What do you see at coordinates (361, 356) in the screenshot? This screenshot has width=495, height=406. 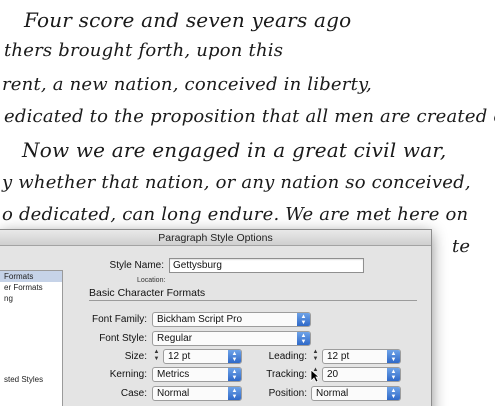 I see `leading-combo: 12 pt ▲ ▼` at bounding box center [361, 356].